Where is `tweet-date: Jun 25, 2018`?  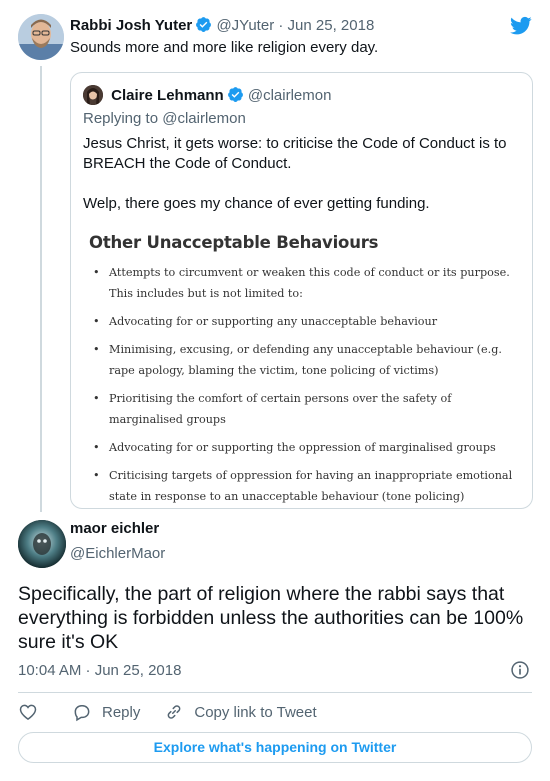 tweet-date: Jun 25, 2018 is located at coordinates (331, 25).